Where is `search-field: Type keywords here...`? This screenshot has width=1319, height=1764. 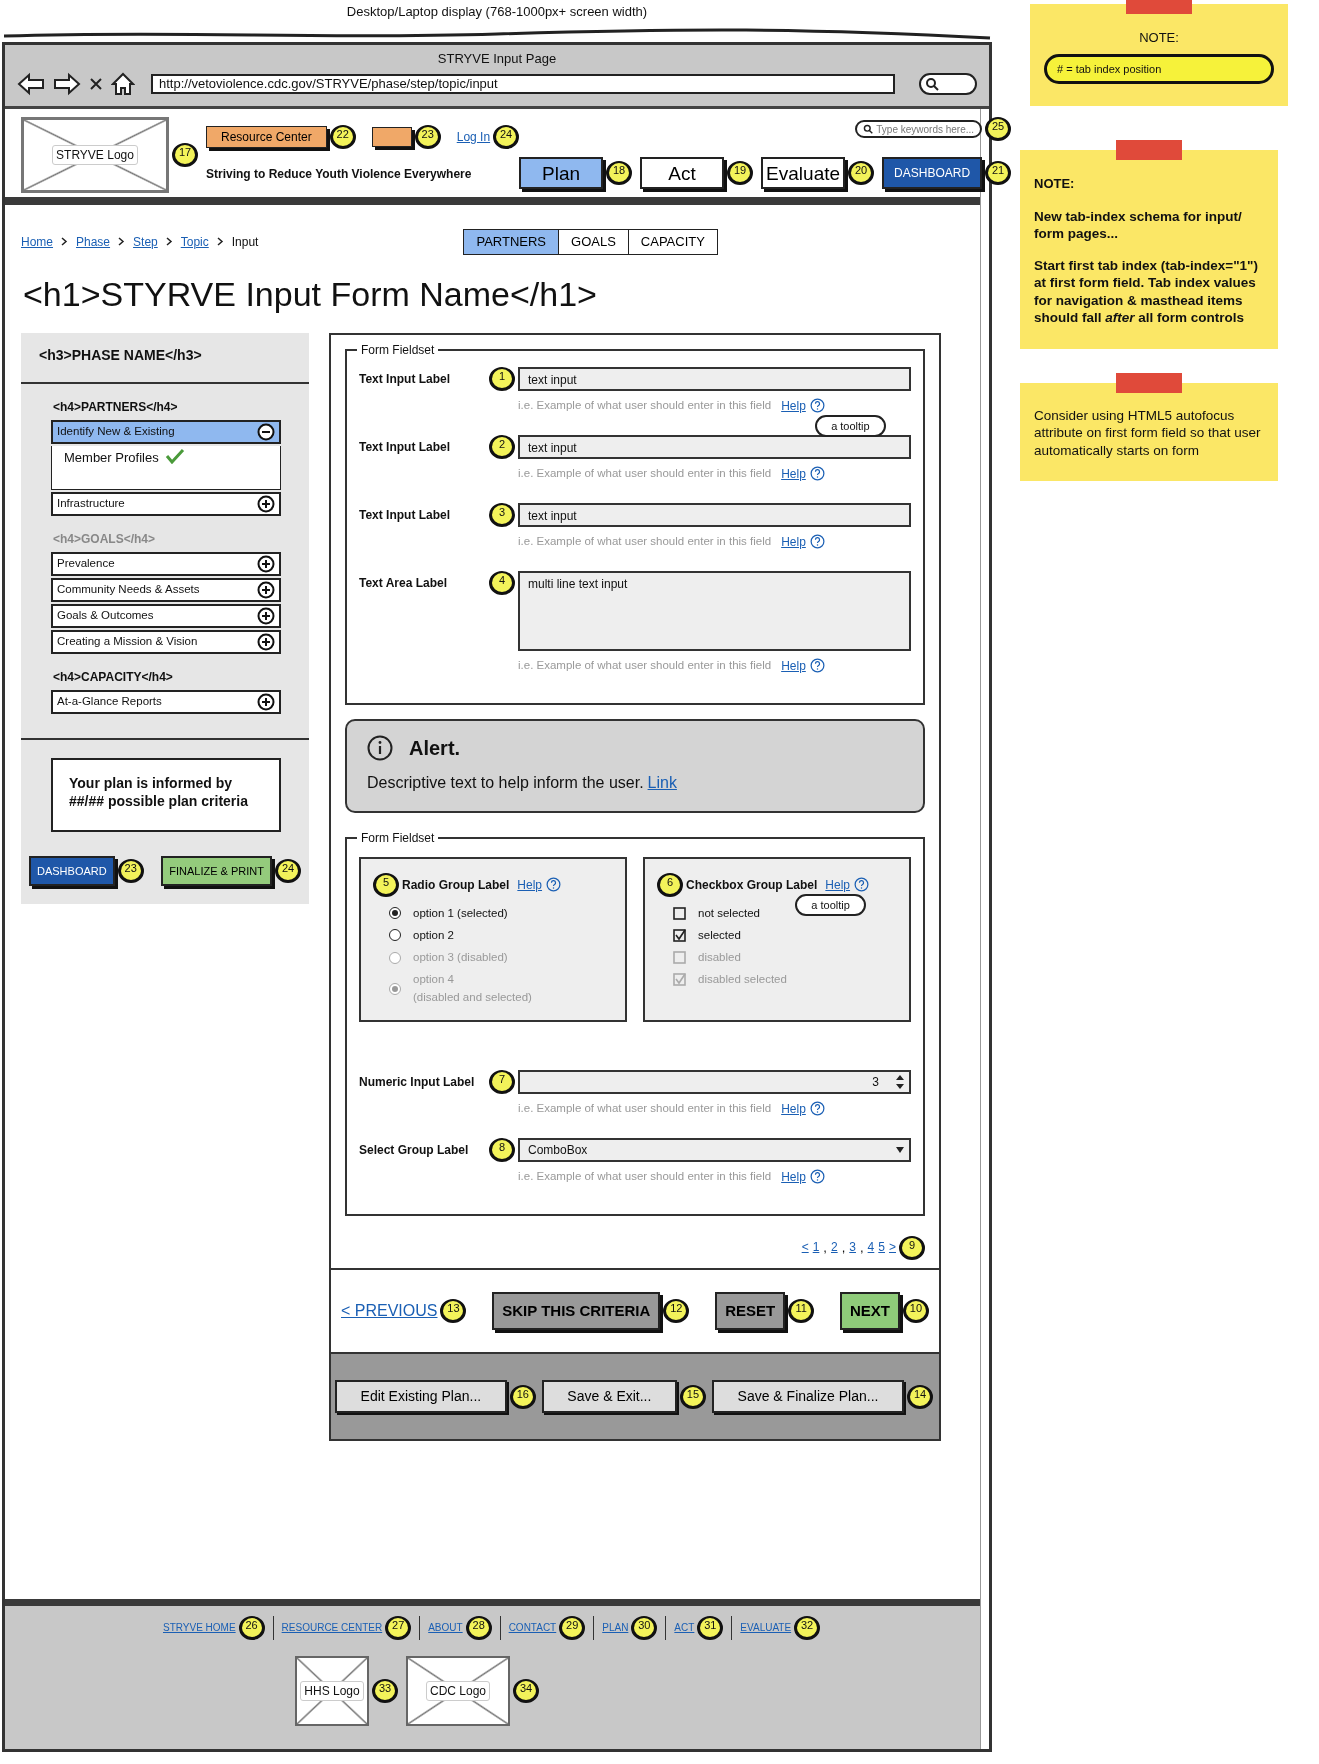 search-field: Type keywords here... is located at coordinates (919, 129).